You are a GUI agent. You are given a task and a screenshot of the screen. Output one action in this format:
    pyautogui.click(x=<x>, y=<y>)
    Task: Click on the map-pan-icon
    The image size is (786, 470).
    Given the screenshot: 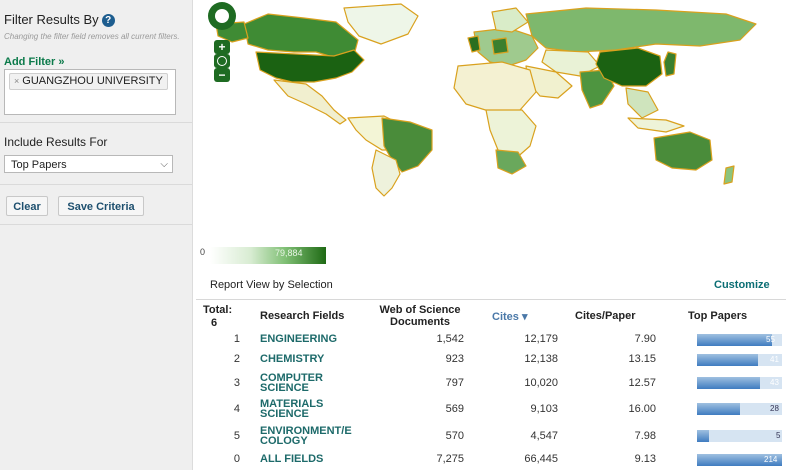 What is the action you would take?
    pyautogui.click(x=222, y=16)
    